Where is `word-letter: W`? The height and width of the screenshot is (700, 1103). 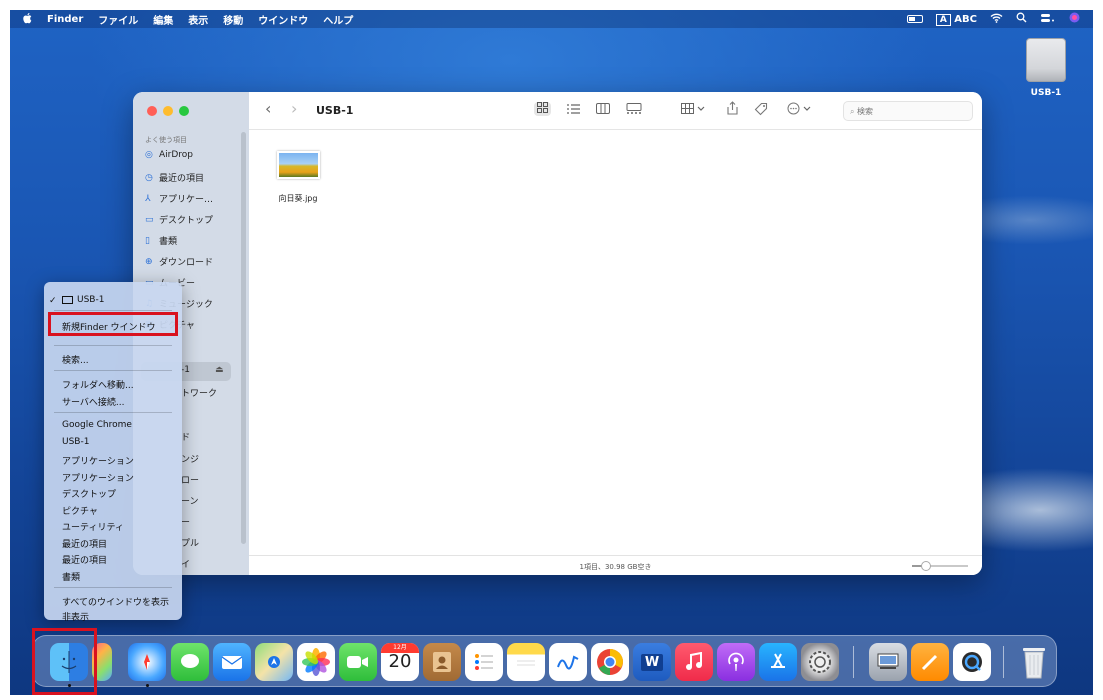 word-letter: W is located at coordinates (652, 662).